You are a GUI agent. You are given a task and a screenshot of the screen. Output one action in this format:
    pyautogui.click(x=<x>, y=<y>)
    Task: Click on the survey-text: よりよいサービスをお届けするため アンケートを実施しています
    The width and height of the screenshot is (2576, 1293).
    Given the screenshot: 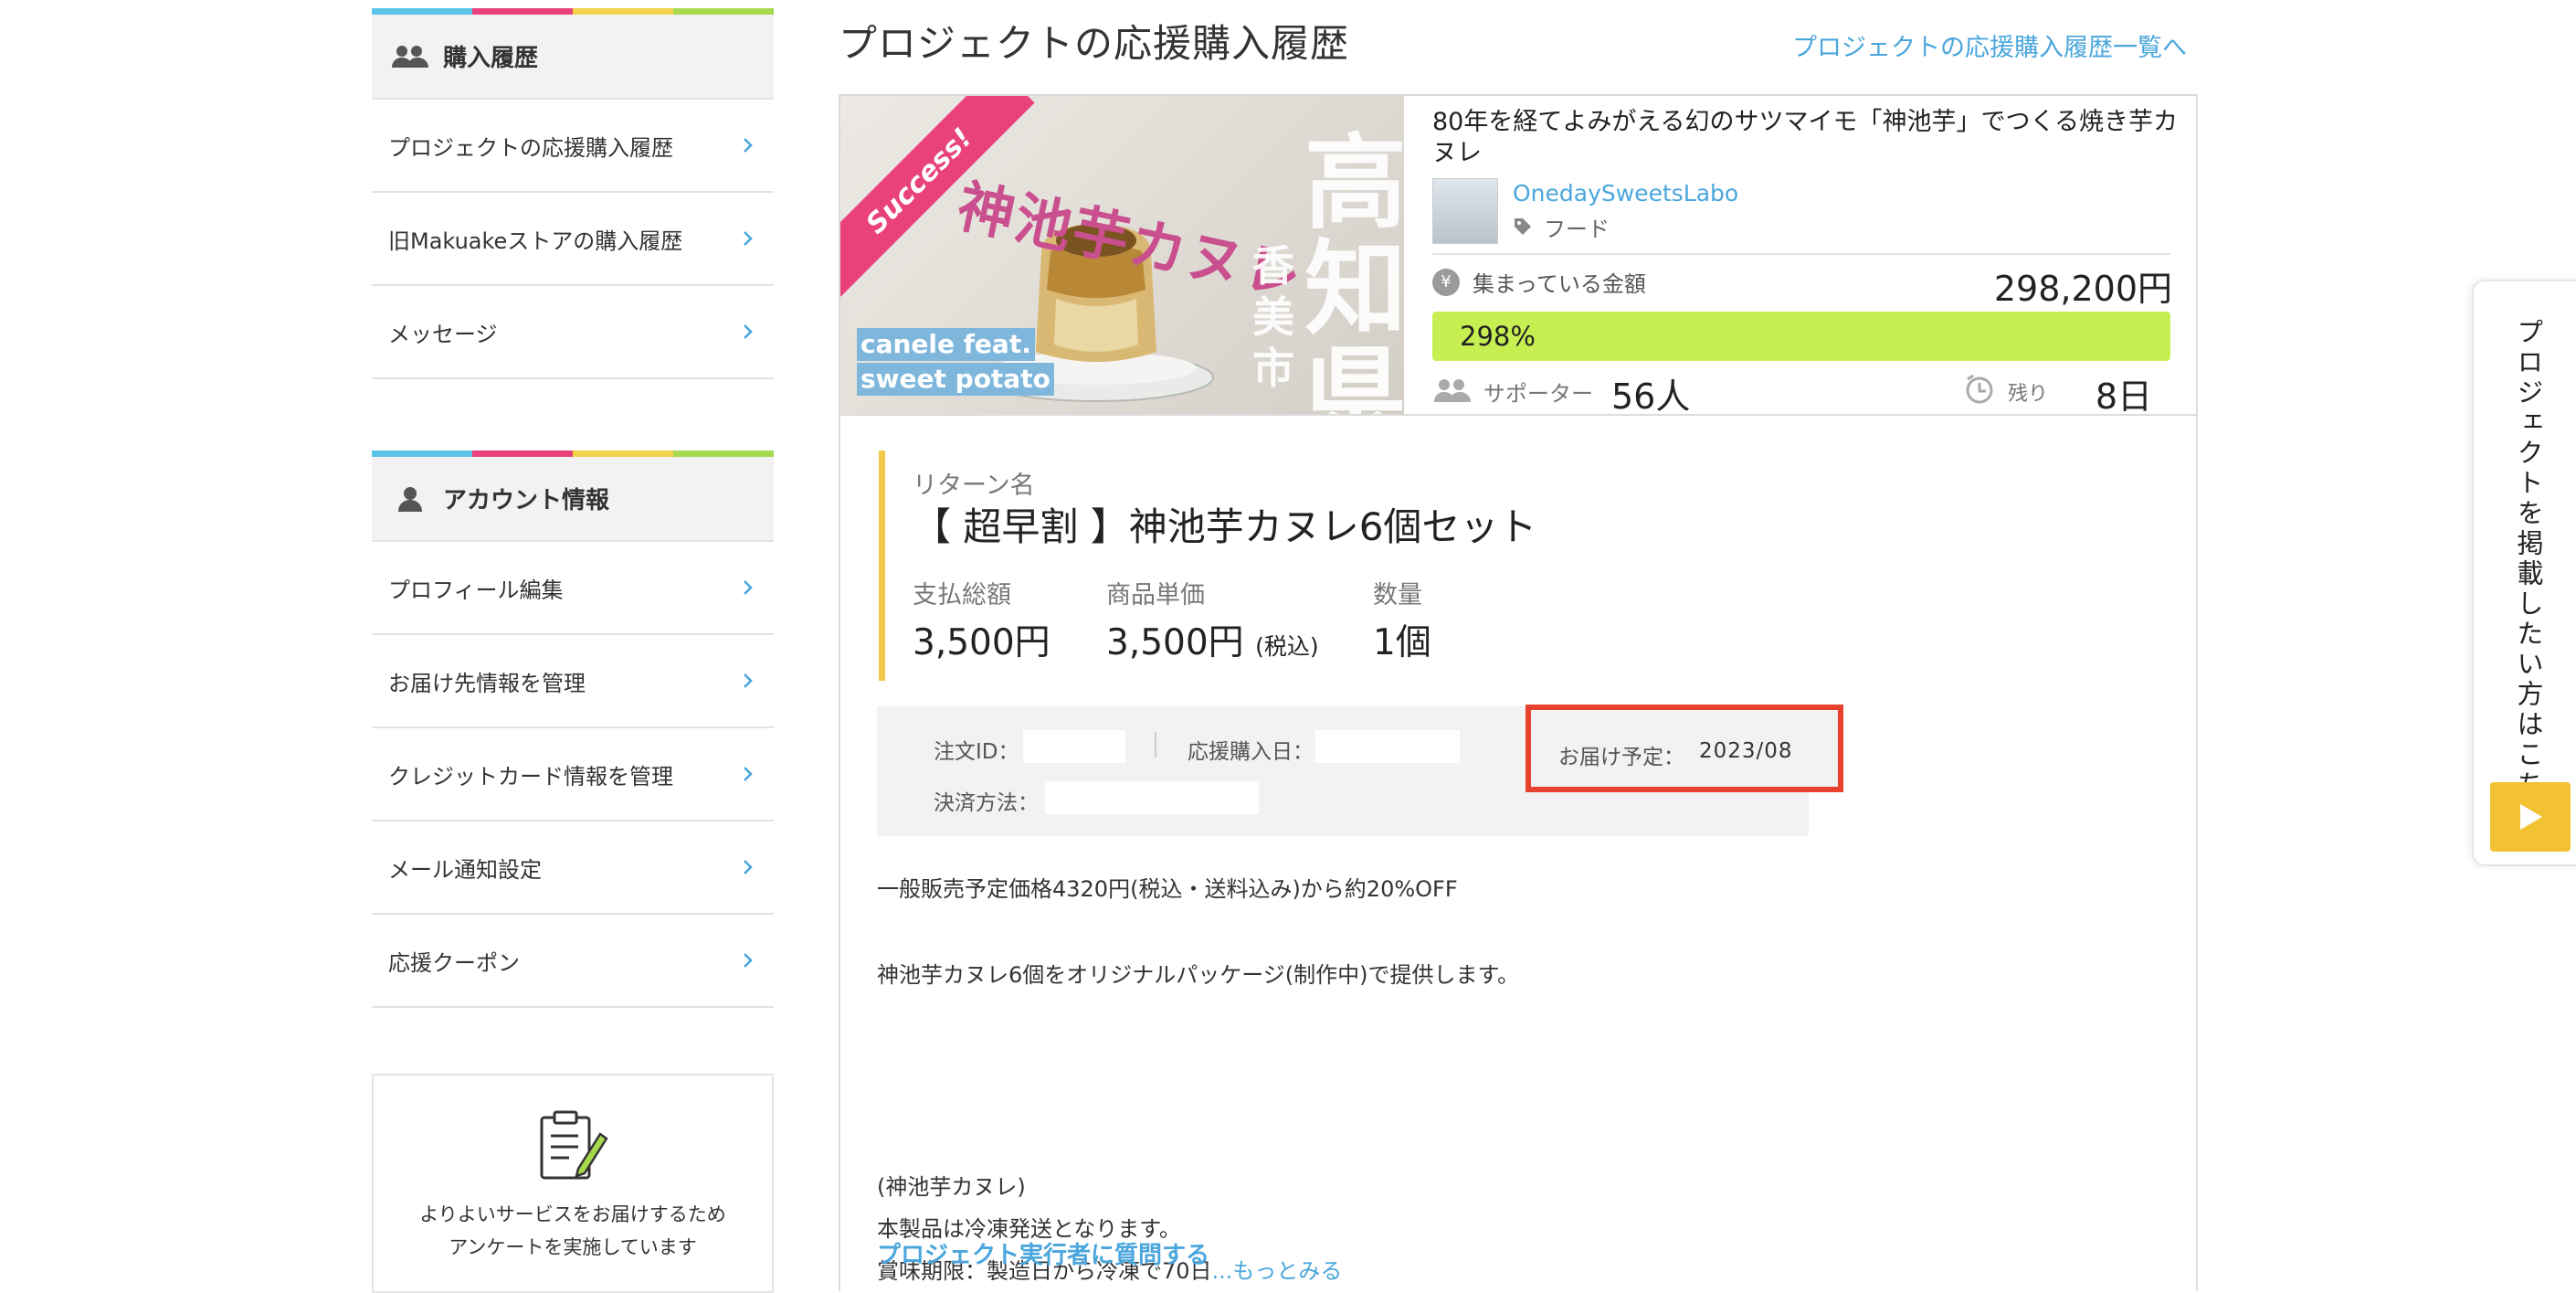 What is the action you would take?
    pyautogui.click(x=573, y=1231)
    